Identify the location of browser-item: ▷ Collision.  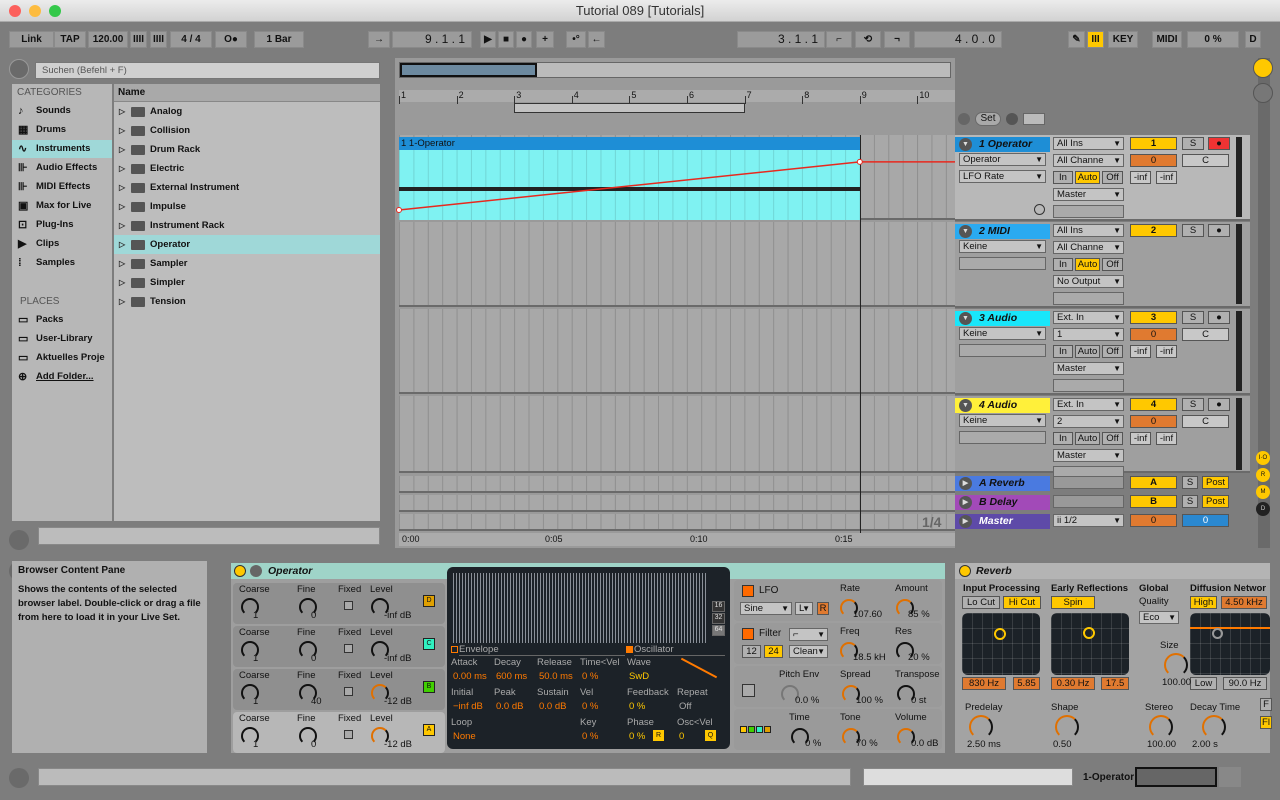
(247, 130).